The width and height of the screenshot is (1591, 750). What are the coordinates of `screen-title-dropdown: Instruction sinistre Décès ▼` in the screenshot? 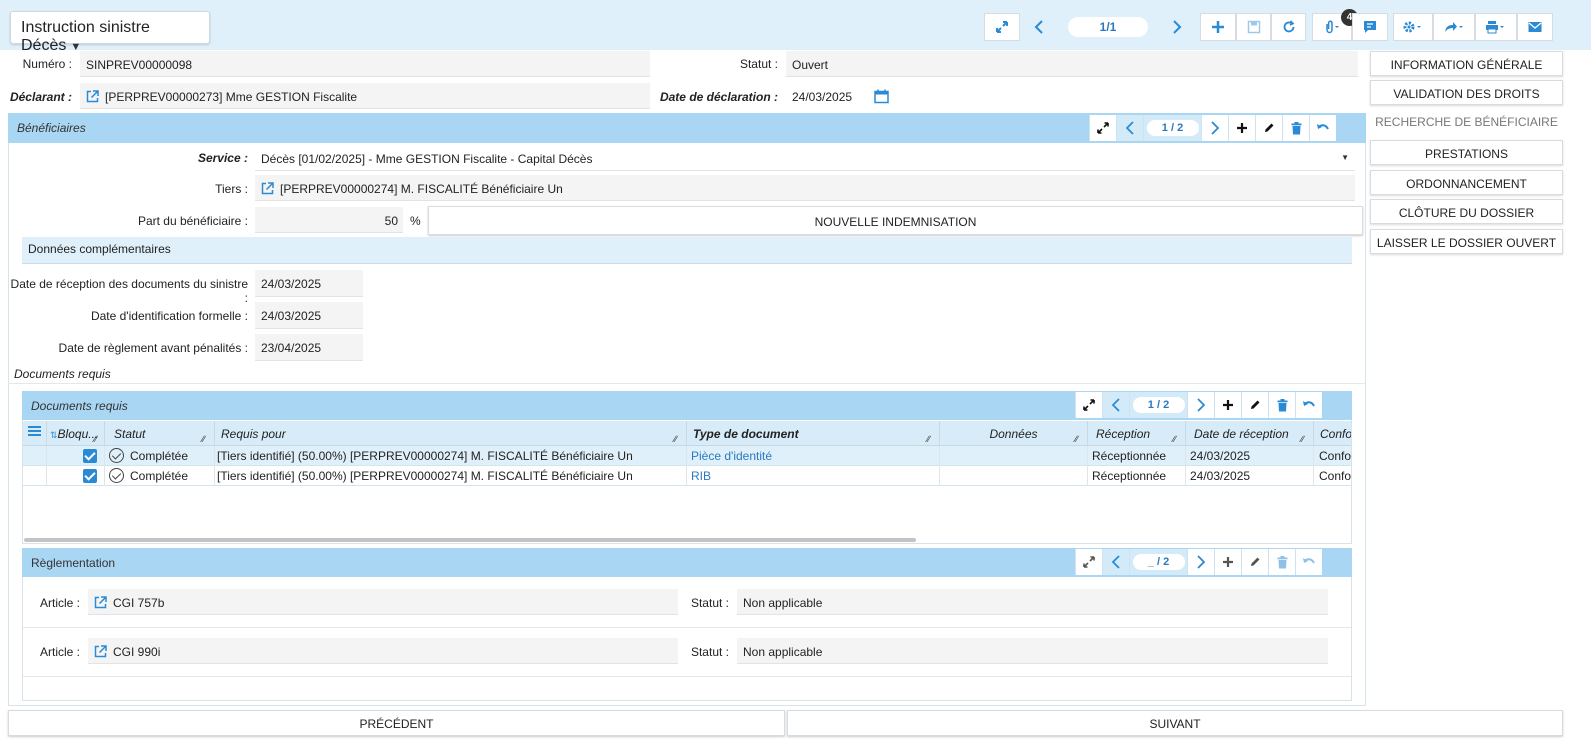 It's located at (110, 32).